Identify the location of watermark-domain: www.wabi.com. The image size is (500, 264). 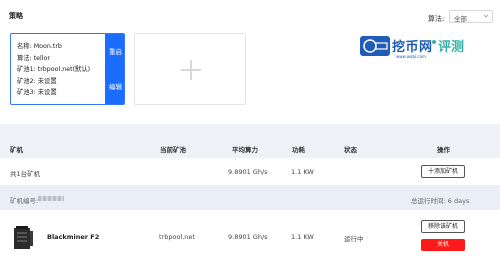
(411, 56).